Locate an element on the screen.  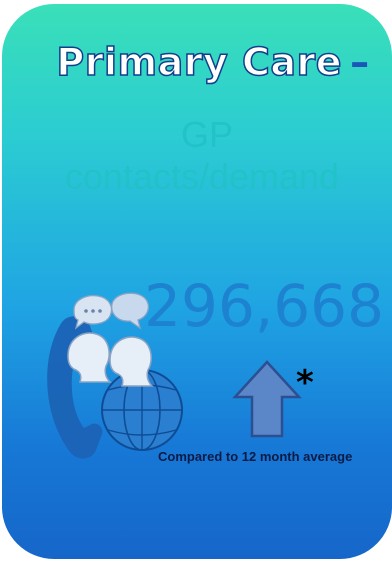
card-title: Primary Care – is located at coordinates (197, 62).